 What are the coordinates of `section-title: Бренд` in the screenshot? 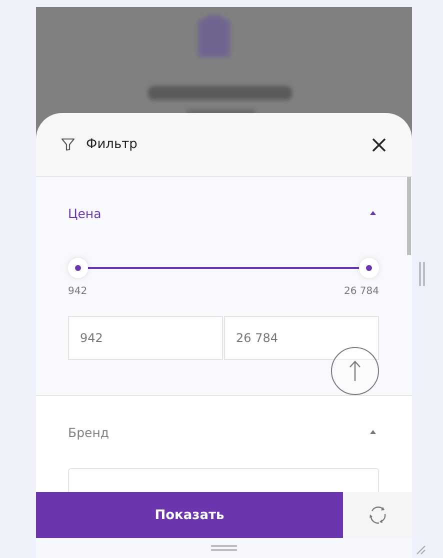 It's located at (89, 432).